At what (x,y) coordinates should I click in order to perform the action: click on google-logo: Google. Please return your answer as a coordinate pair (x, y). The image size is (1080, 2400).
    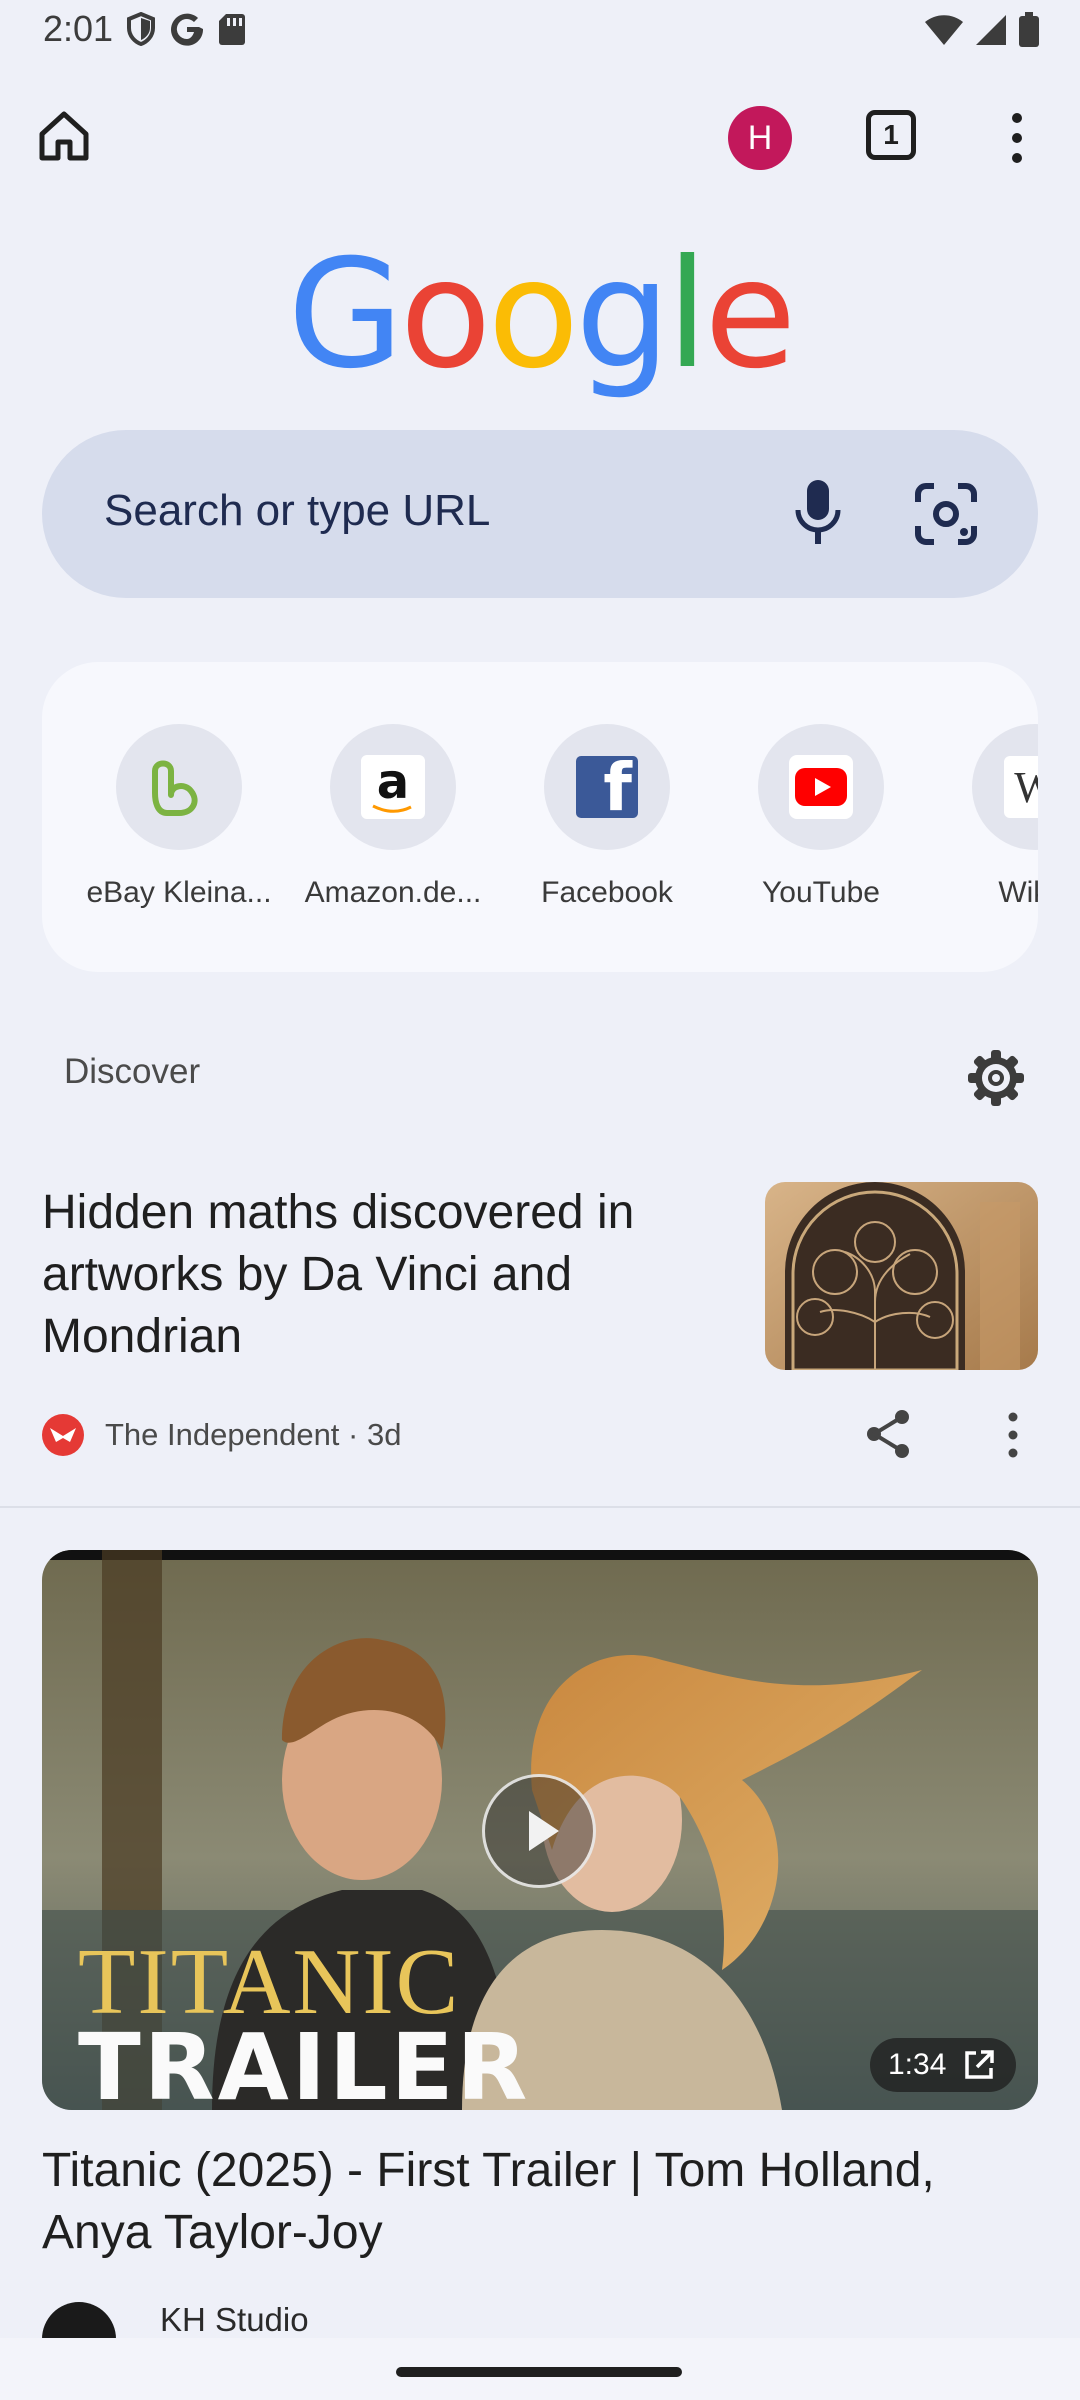
    Looking at the image, I should click on (541, 315).